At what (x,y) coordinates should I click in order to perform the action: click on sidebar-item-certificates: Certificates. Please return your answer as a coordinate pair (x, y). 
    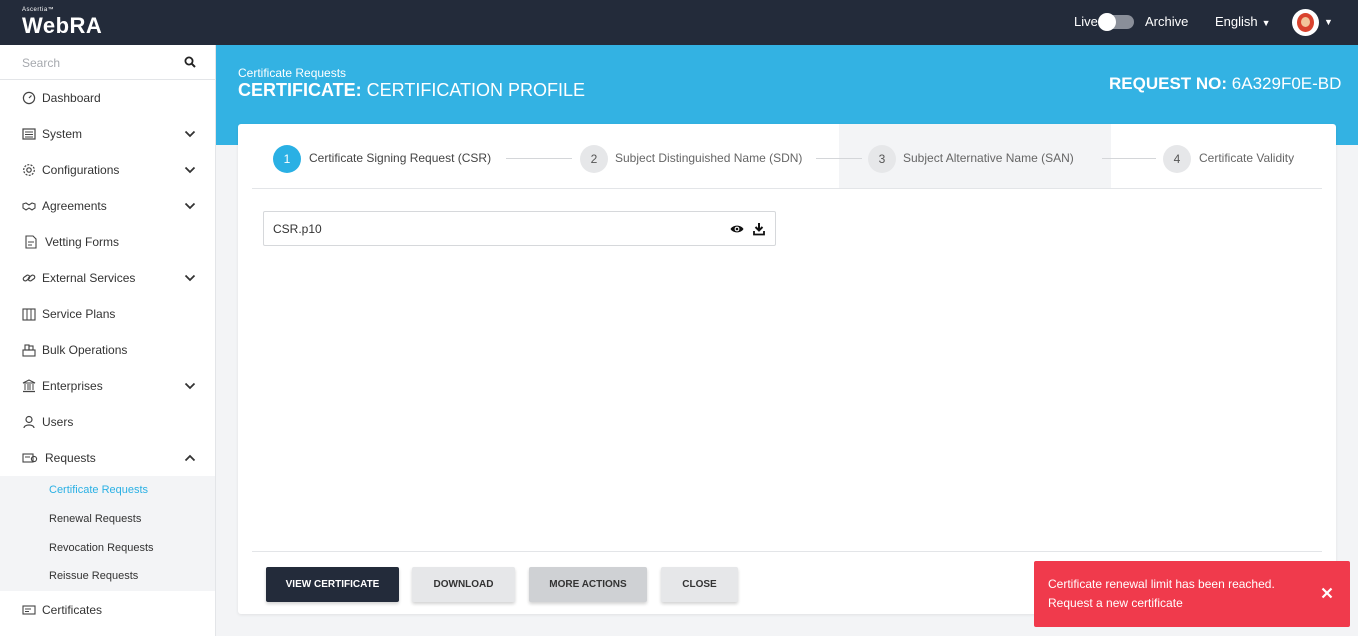
    Looking at the image, I should click on (108, 610).